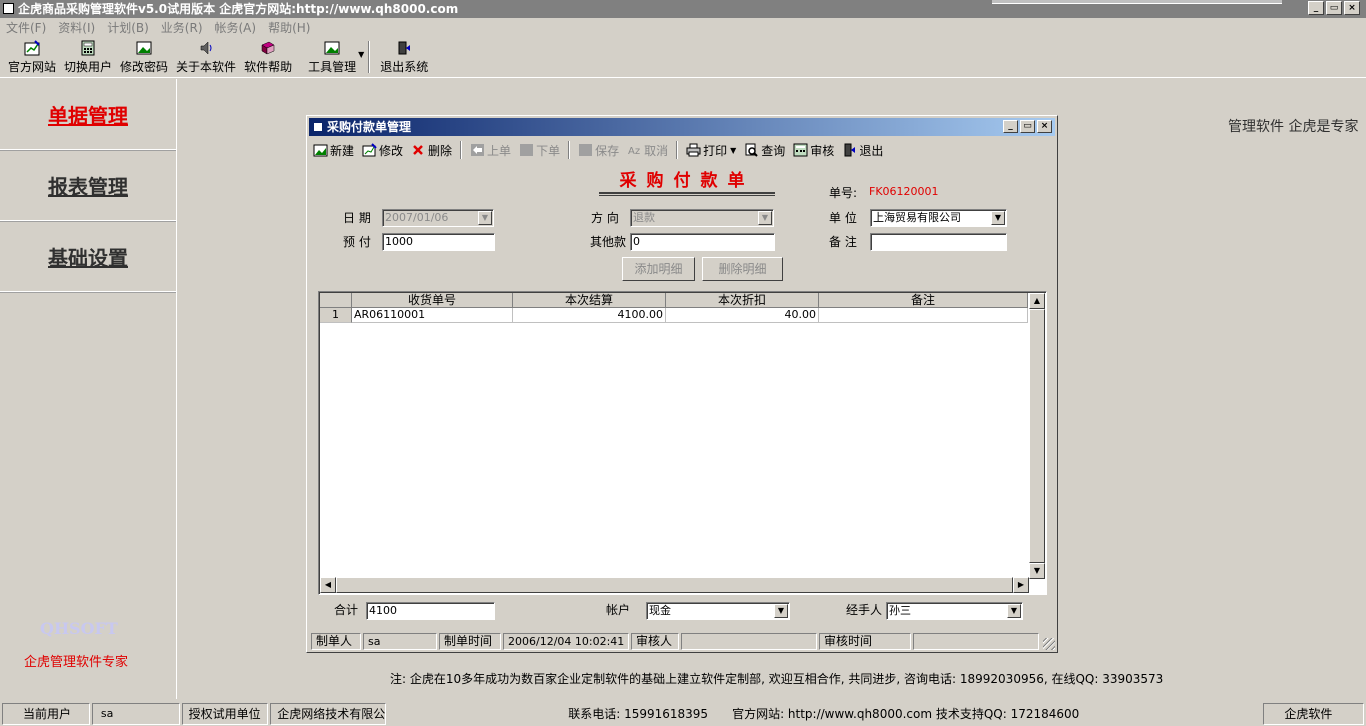 The image size is (1366, 726). I want to click on change-password-button: 修改密码, so click(144, 57).